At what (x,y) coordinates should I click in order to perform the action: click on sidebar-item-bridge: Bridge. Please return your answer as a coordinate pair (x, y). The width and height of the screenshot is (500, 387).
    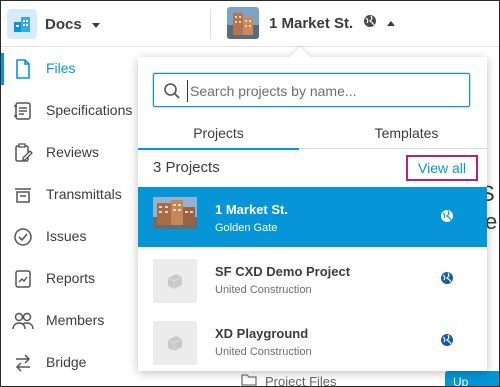
    Looking at the image, I should click on (69, 363).